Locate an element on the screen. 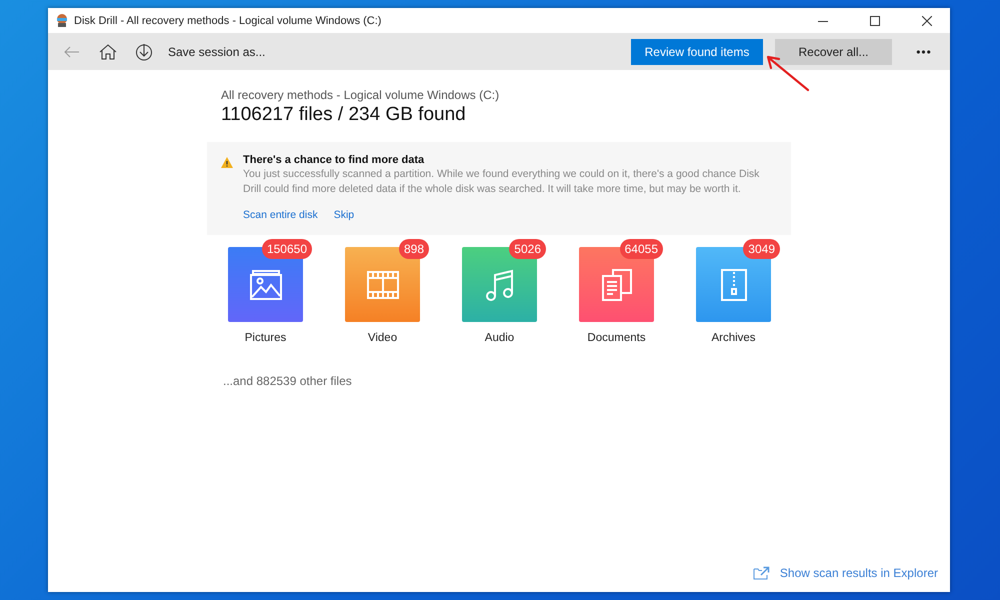 The image size is (1000, 600). explorer-link: Show scan results in Explorer is located at coordinates (859, 573).